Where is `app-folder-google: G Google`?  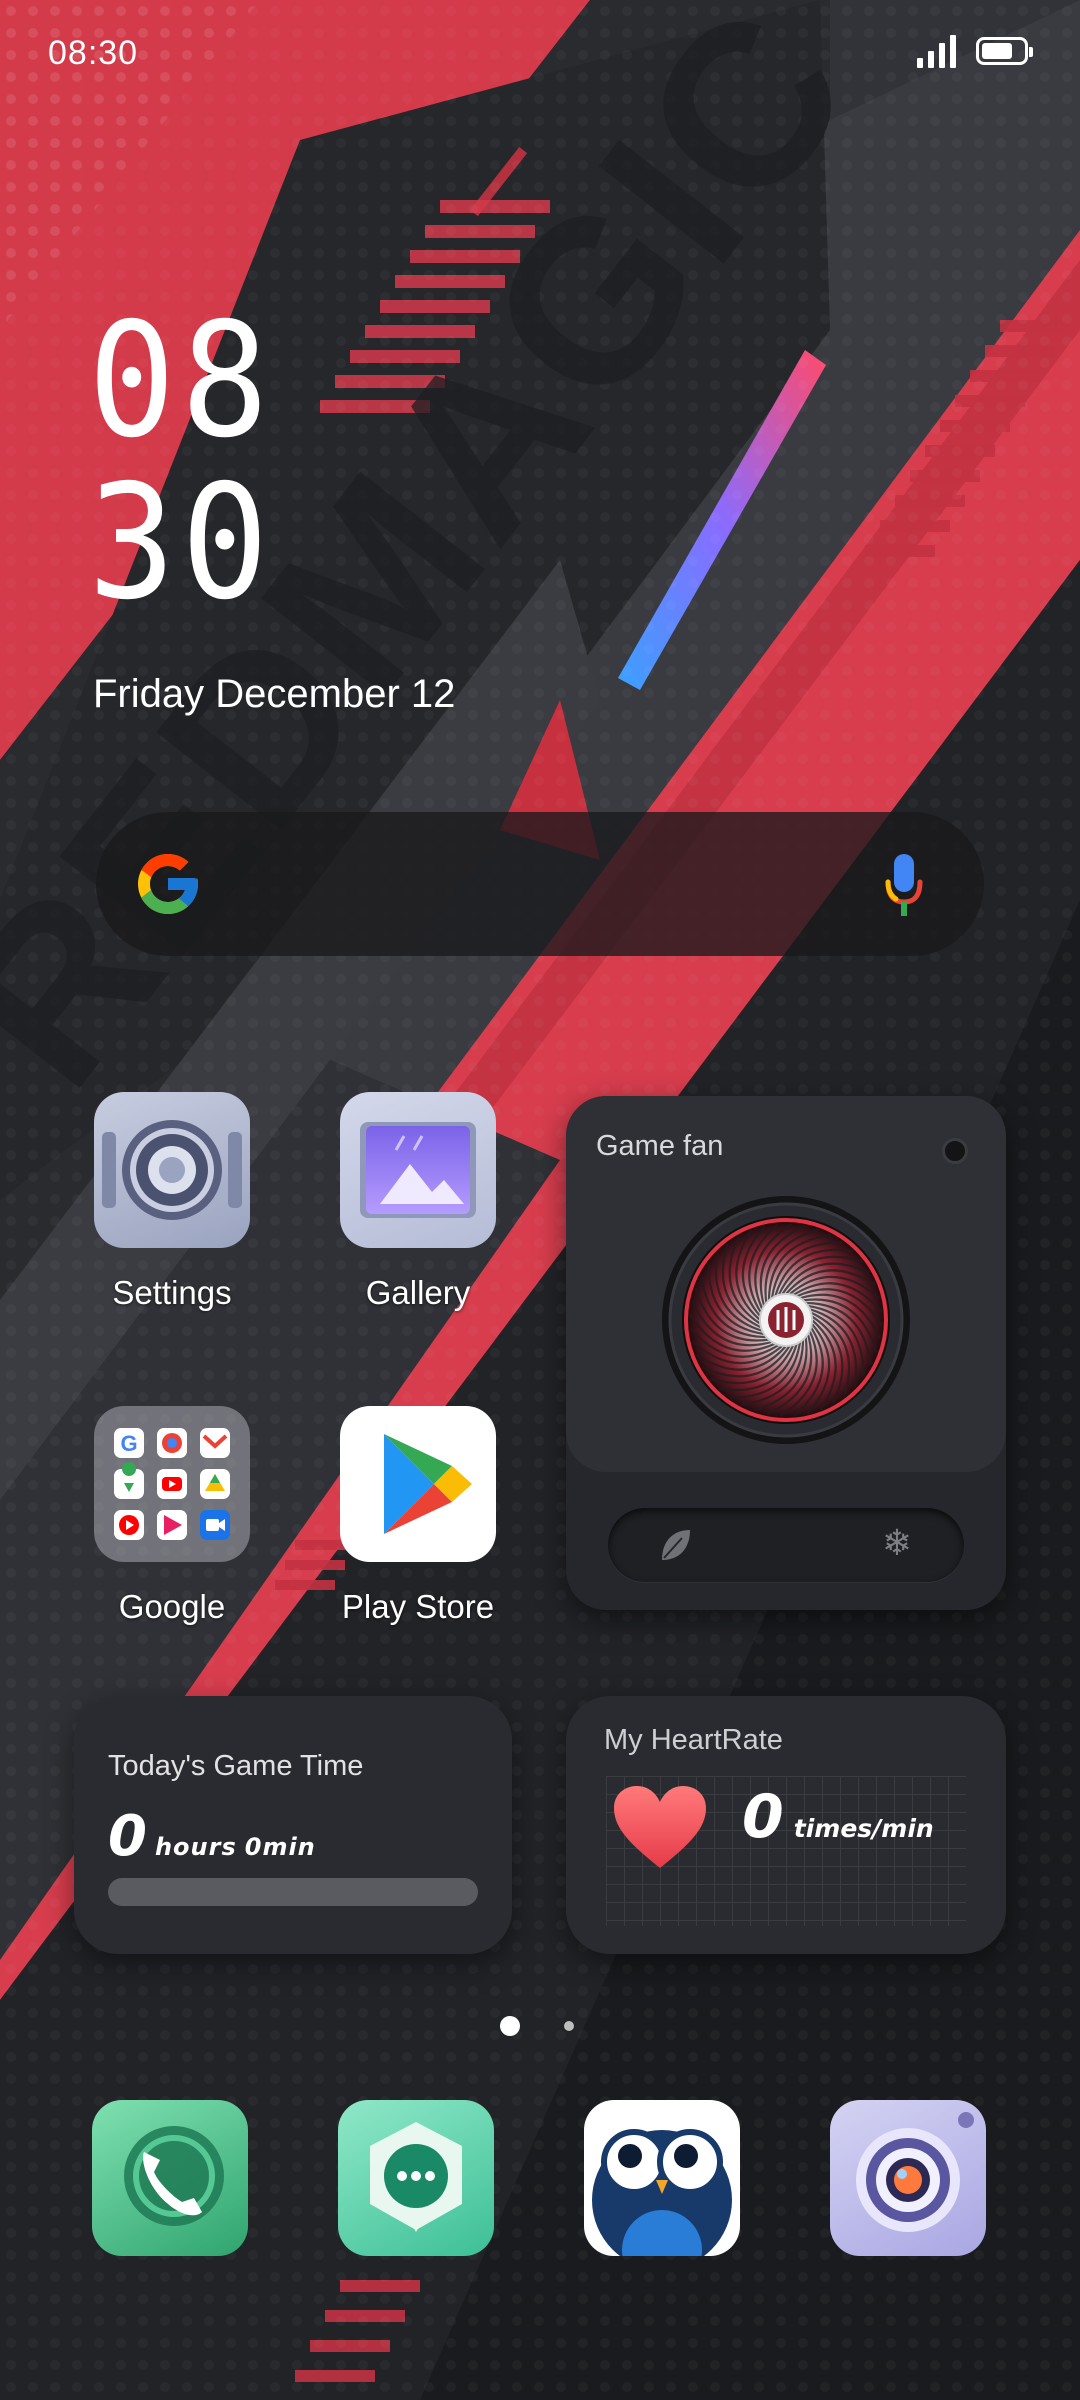 app-folder-google: G Google is located at coordinates (172, 1516).